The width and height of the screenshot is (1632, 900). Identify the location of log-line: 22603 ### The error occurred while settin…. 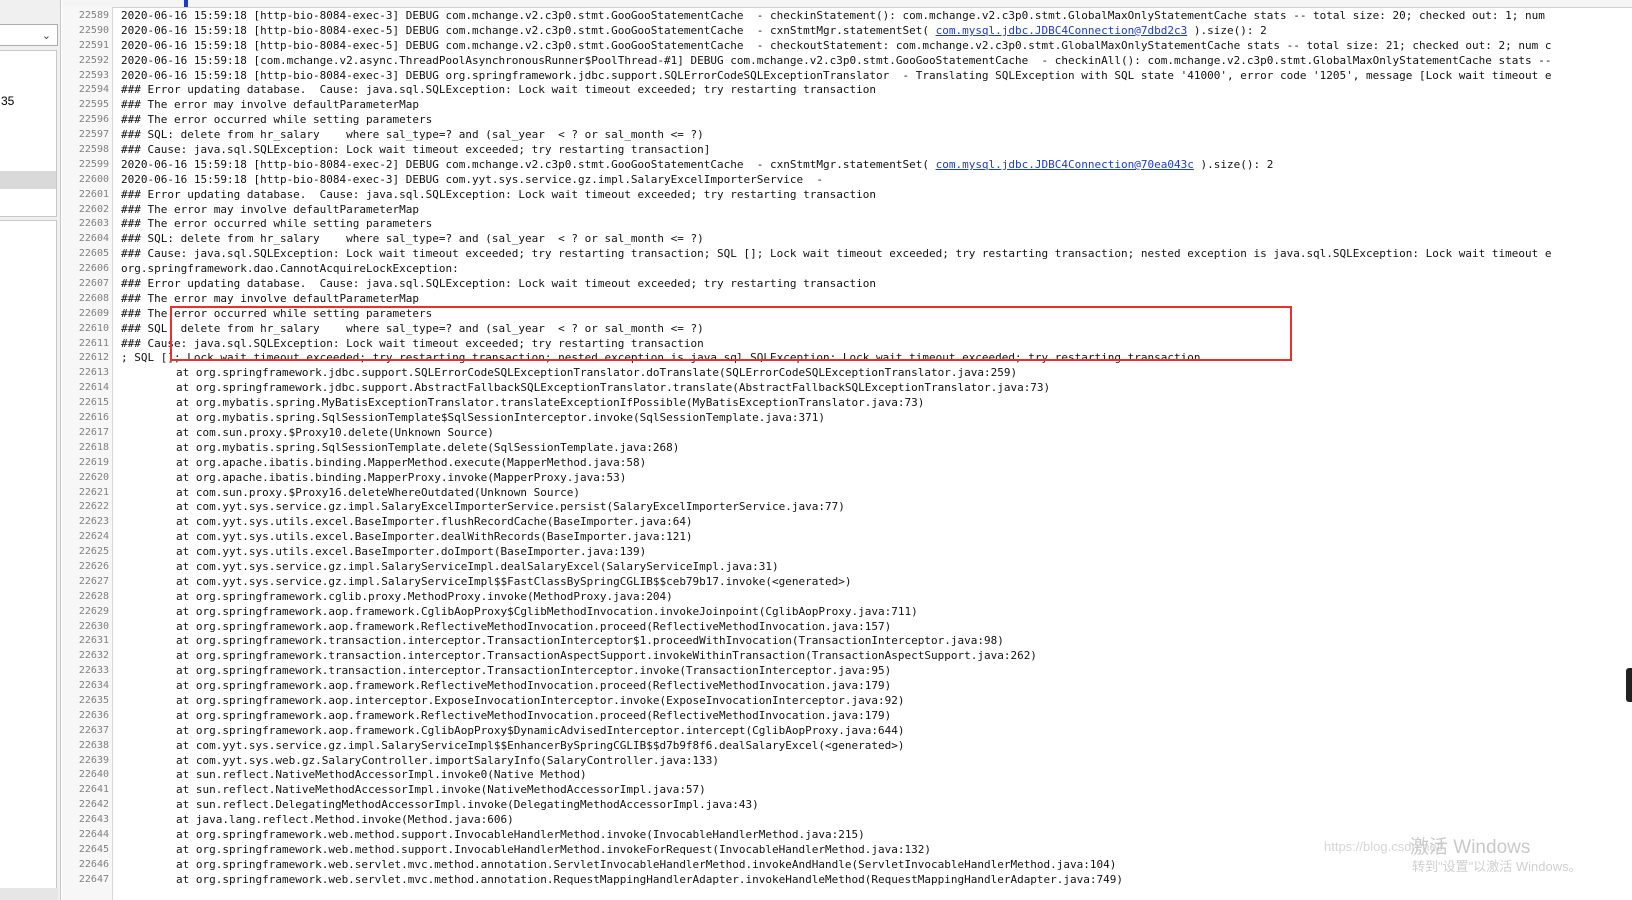
(847, 224).